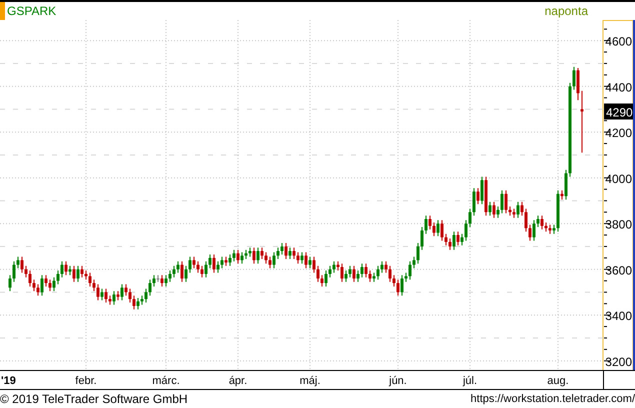 The image size is (635, 408). I want to click on y-tick-label: 3800, so click(618, 225).